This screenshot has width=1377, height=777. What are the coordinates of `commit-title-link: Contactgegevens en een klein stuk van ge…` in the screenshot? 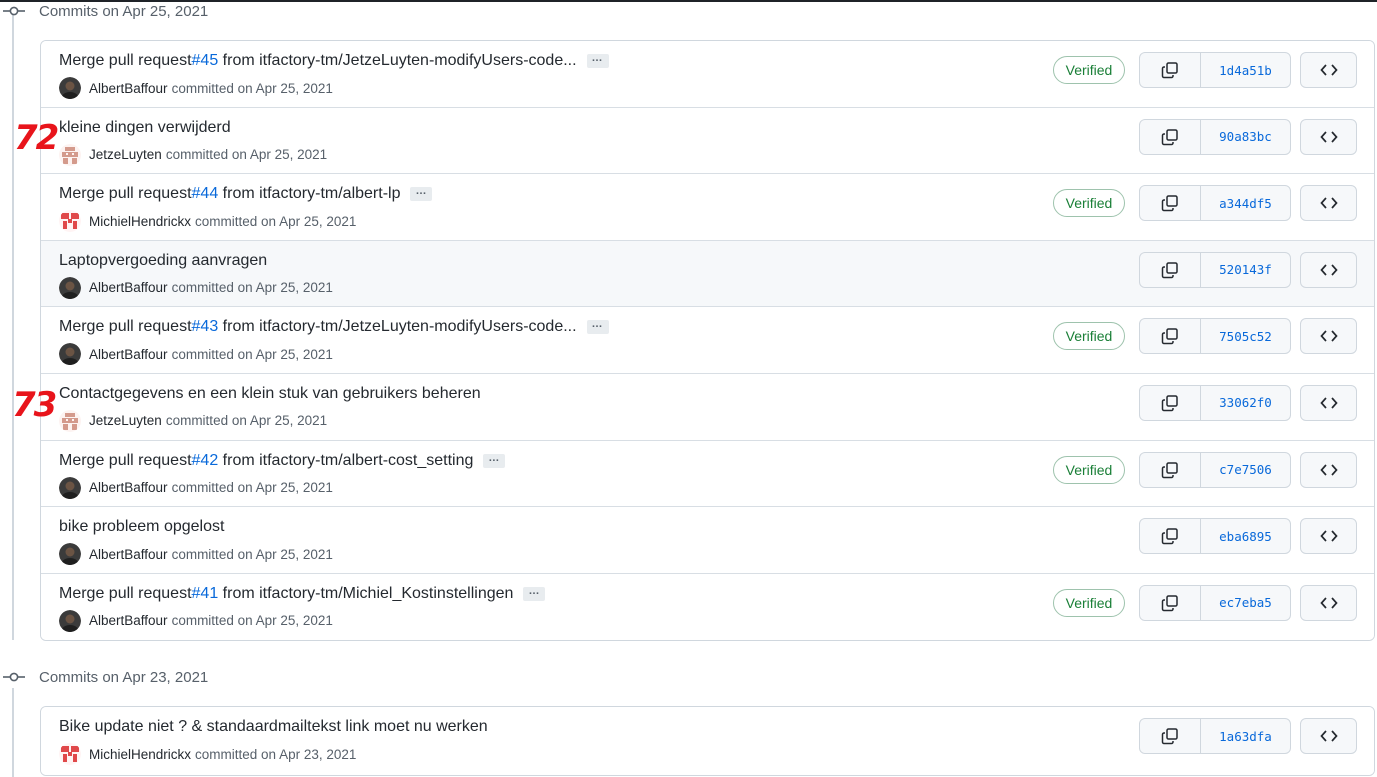 It's located at (270, 394).